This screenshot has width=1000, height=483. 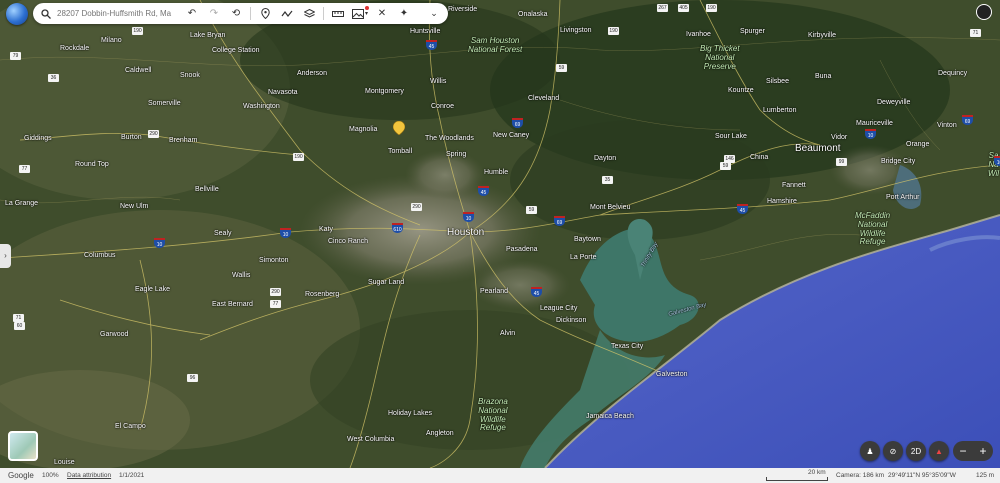 What do you see at coordinates (17, 14) in the screenshot?
I see `earth-logo-icon` at bounding box center [17, 14].